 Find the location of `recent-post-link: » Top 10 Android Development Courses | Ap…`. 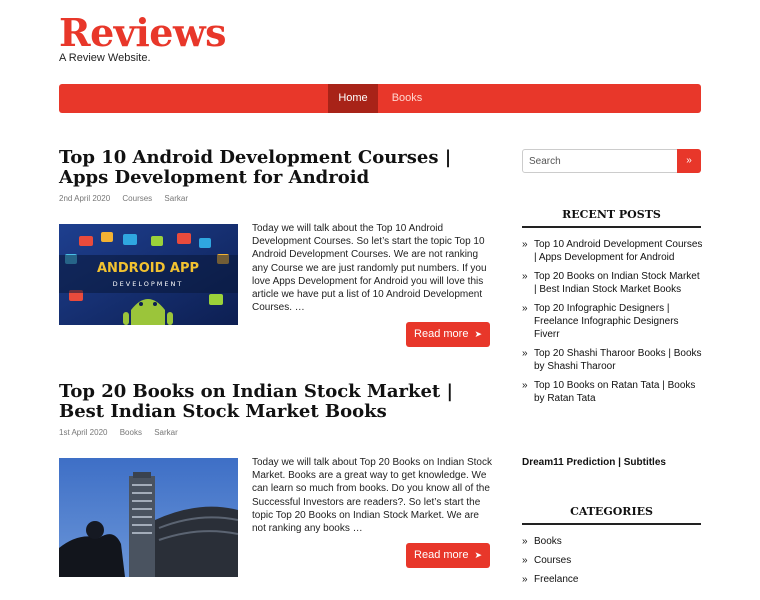

recent-post-link: » Top 10 Android Development Courses | Ap… is located at coordinates (613, 251).